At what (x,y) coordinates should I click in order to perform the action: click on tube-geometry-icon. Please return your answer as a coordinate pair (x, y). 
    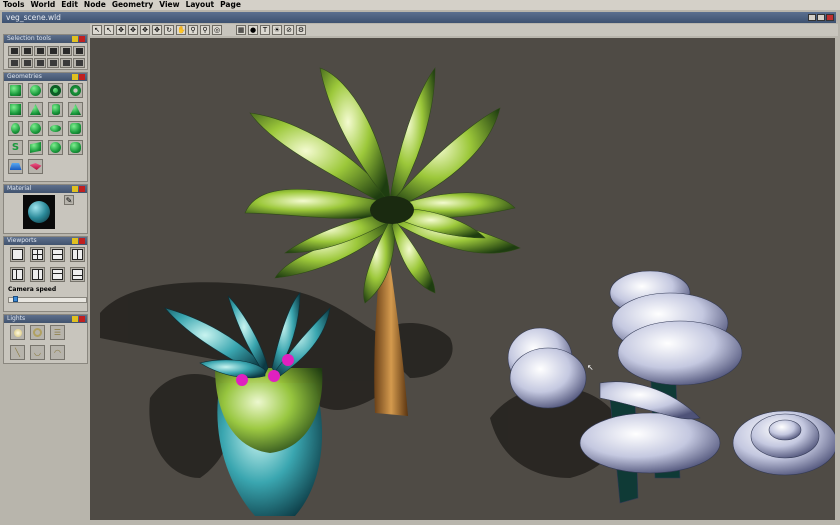
    Looking at the image, I should click on (75, 128).